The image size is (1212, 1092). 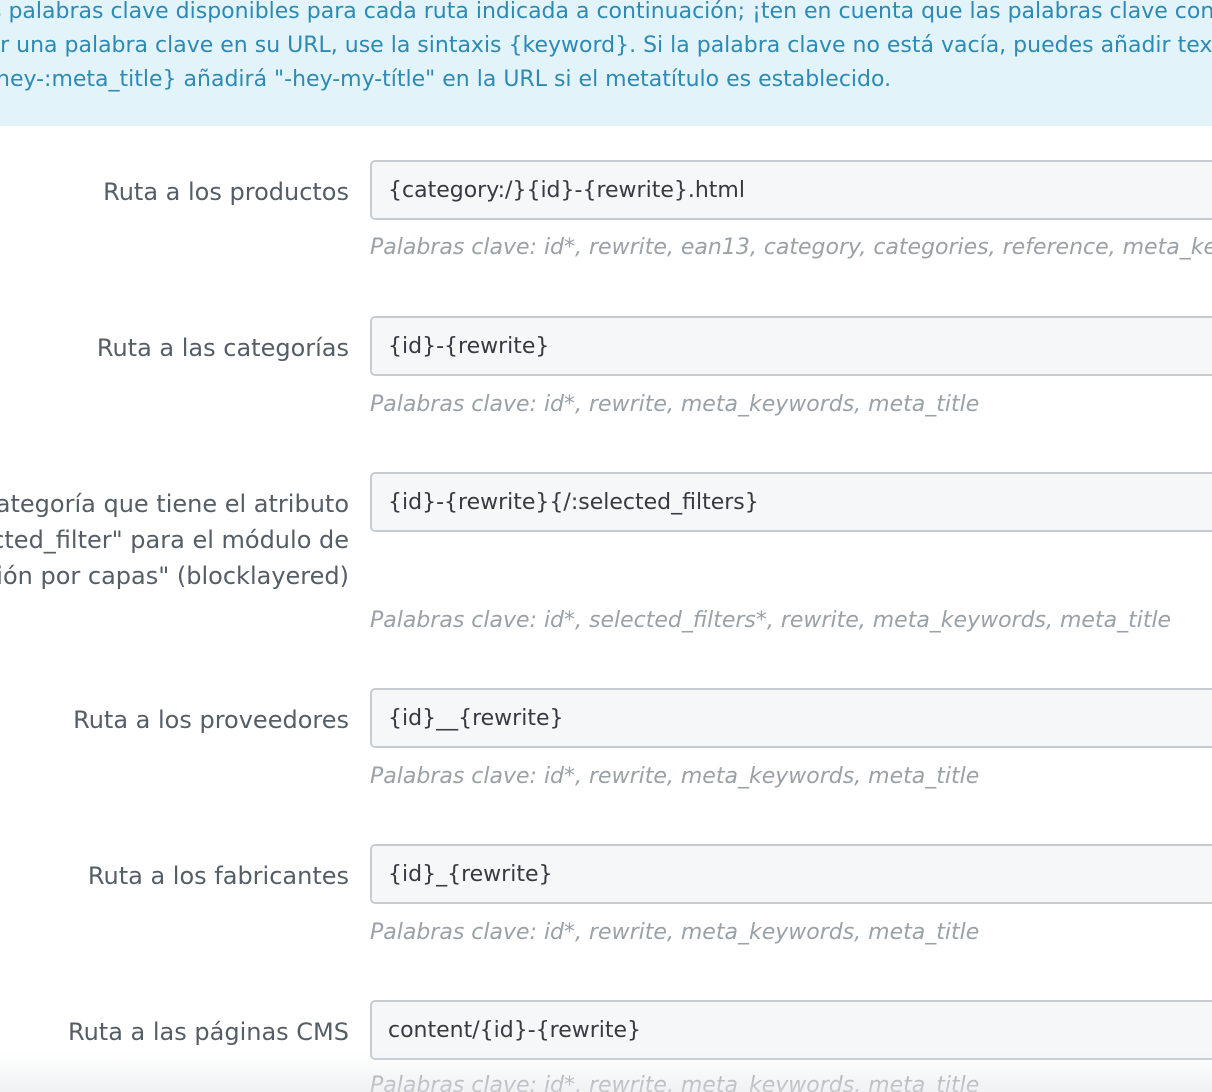 I want to click on route-categories-input, so click(x=791, y=346).